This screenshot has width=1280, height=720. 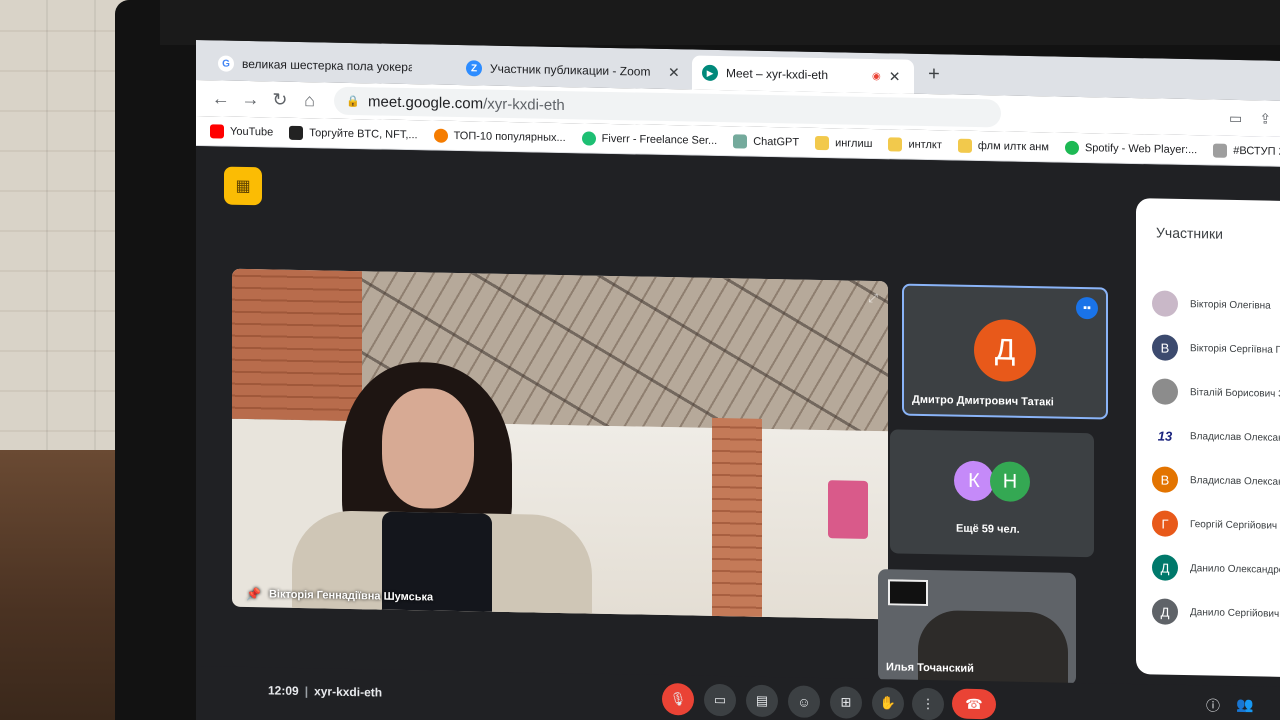 What do you see at coordinates (762, 701) in the screenshot?
I see `captions-icon: ▤` at bounding box center [762, 701].